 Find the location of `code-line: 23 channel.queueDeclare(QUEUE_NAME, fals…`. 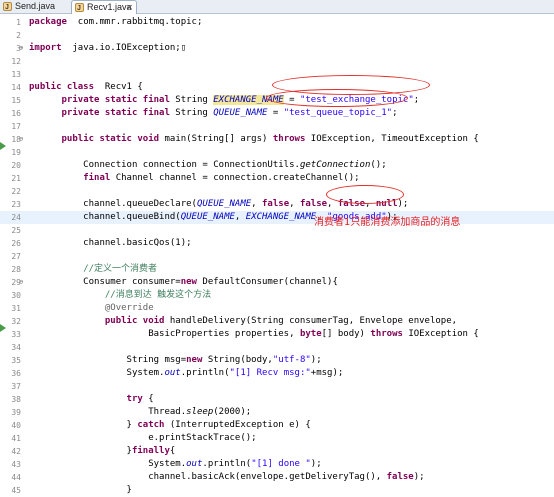

code-line: 23 channel.queueDeclare(QUEUE_NAME, fals… is located at coordinates (277, 204).